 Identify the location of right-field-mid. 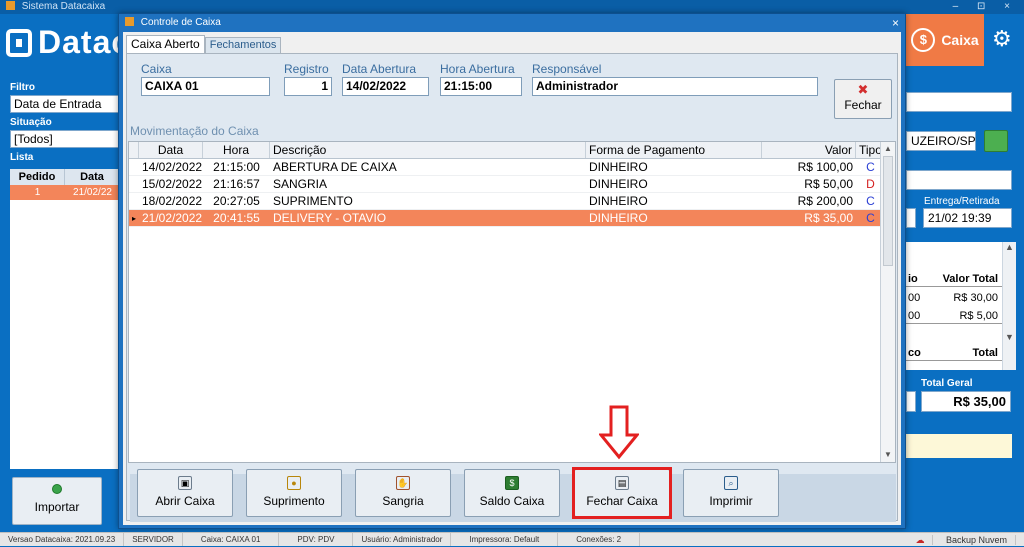
(959, 180).